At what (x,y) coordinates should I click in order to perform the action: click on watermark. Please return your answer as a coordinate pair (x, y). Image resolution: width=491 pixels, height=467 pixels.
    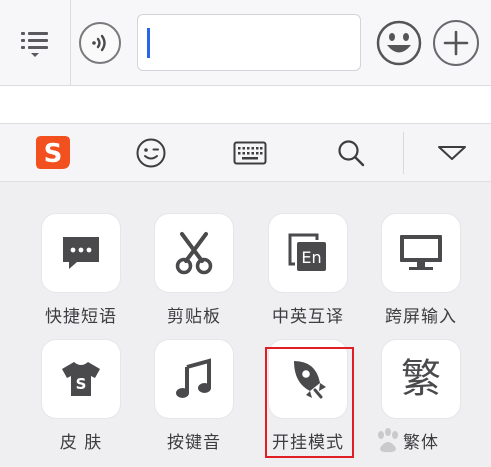
    Looking at the image, I should click on (432, 441).